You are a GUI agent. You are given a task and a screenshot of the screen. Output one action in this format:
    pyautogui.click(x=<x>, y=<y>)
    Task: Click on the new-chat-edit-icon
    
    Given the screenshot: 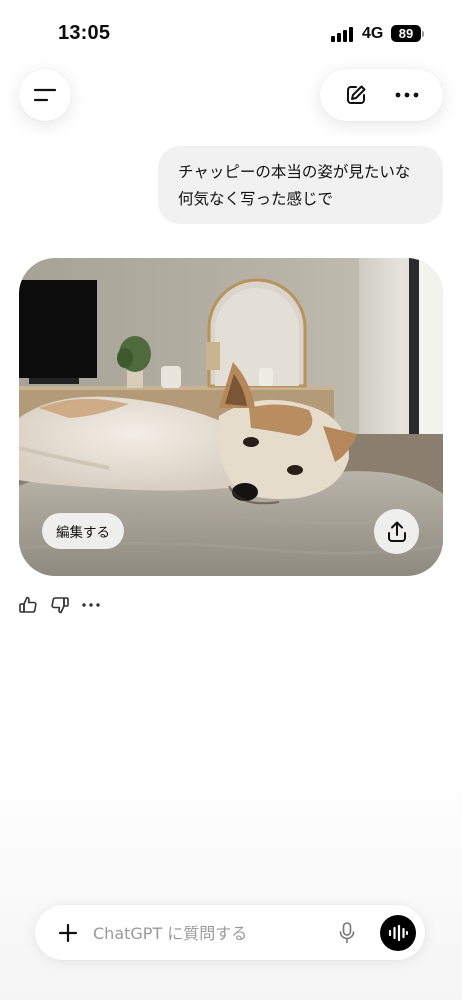 What is the action you would take?
    pyautogui.click(x=356, y=94)
    